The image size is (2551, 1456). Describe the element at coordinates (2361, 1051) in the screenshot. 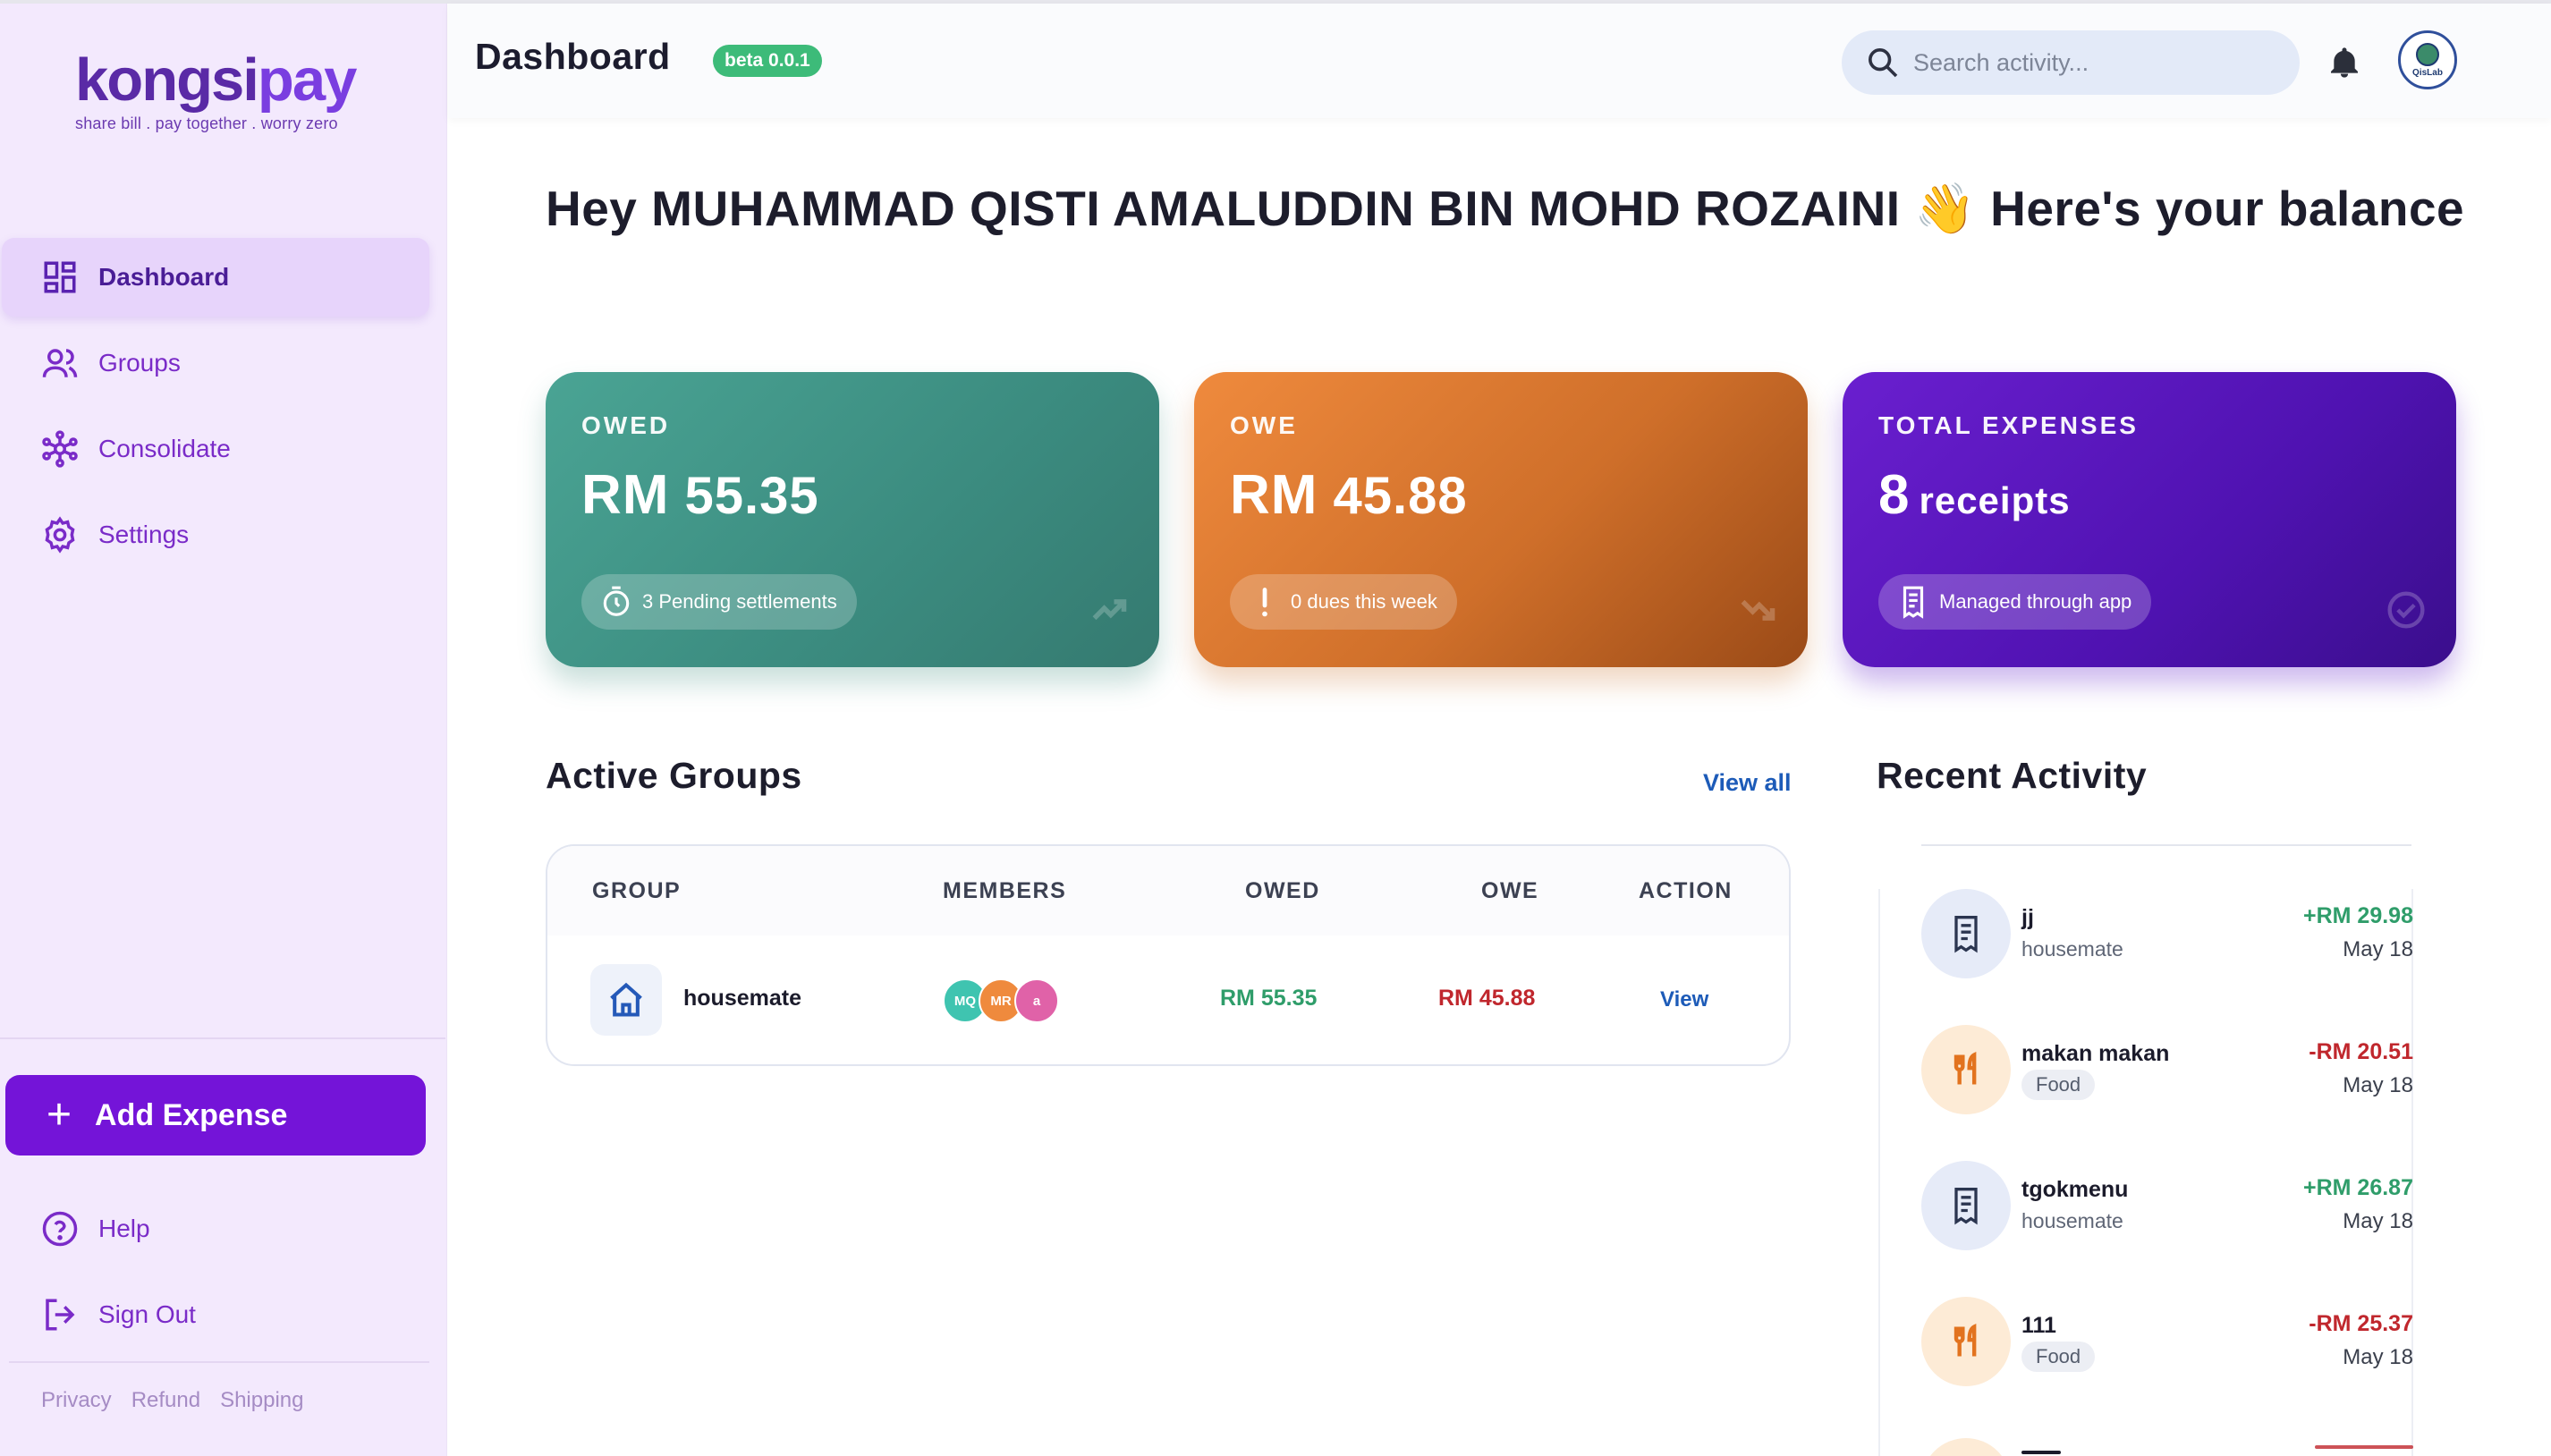

I see `activity-amount: -RM 20.51` at that location.